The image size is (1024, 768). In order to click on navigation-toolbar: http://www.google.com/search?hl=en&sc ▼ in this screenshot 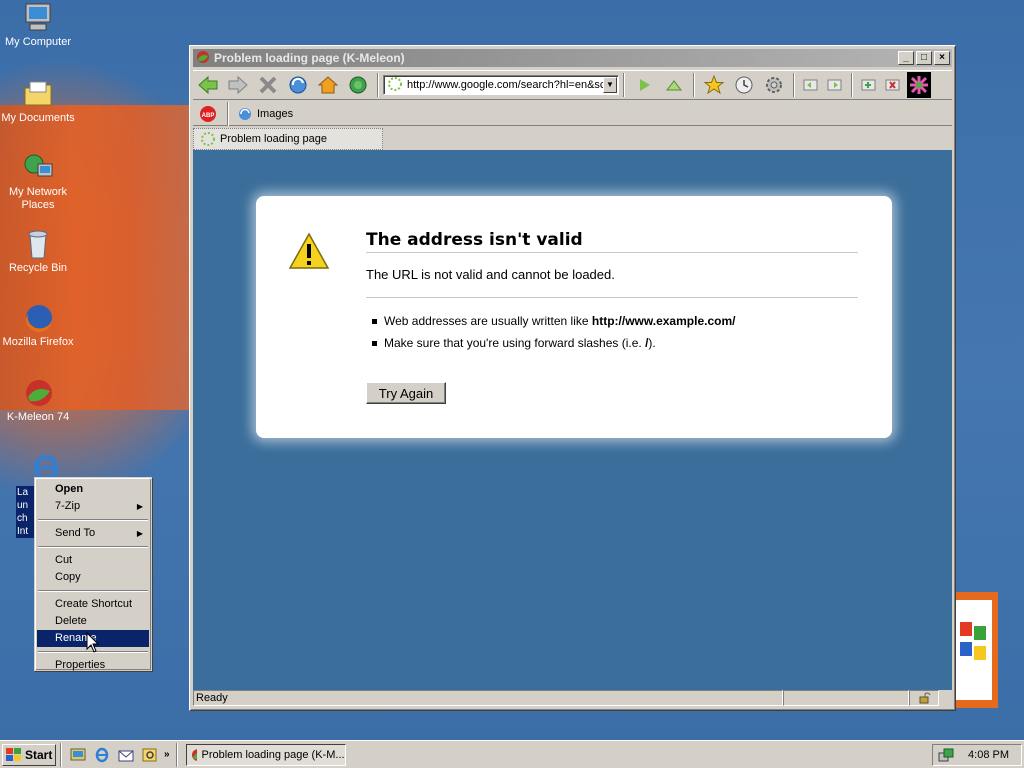, I will do `click(572, 85)`.